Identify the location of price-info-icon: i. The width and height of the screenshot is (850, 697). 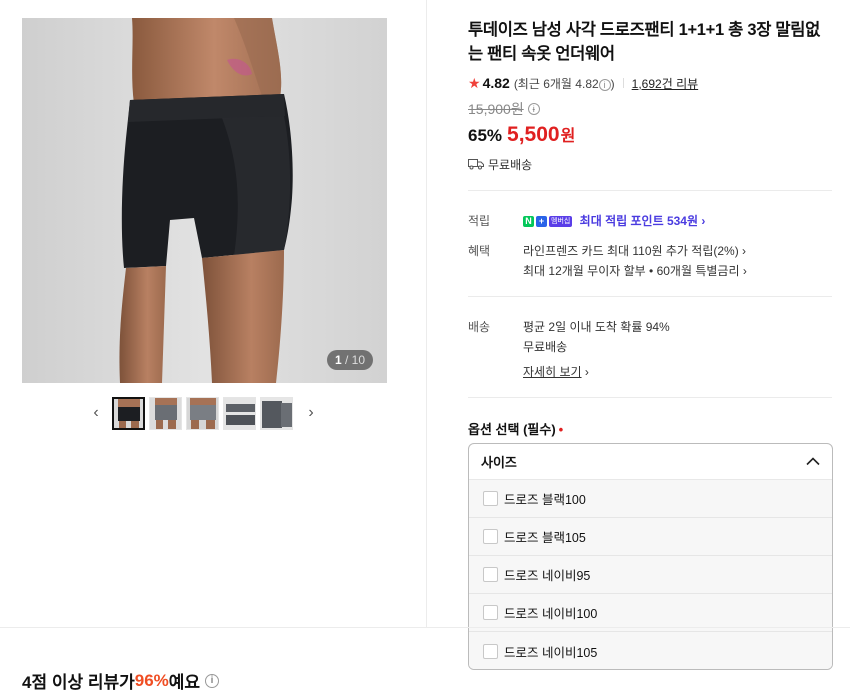
(533, 109).